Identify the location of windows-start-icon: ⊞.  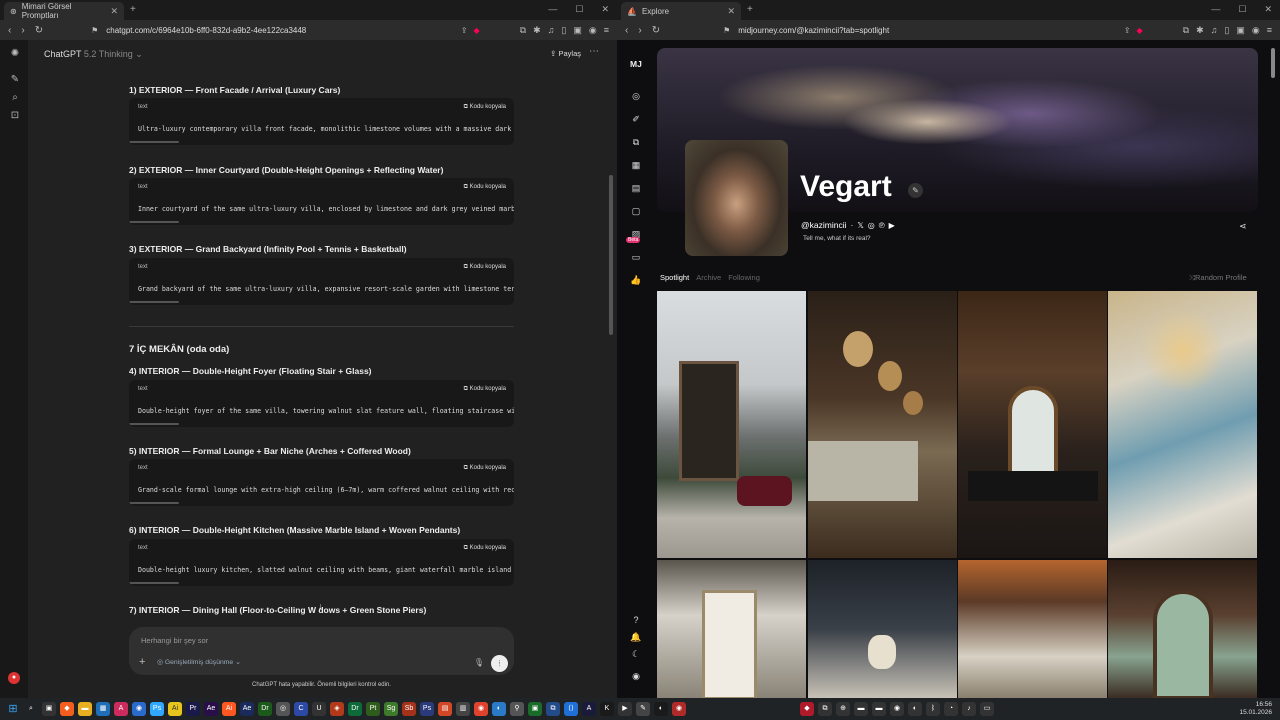
(13, 709).